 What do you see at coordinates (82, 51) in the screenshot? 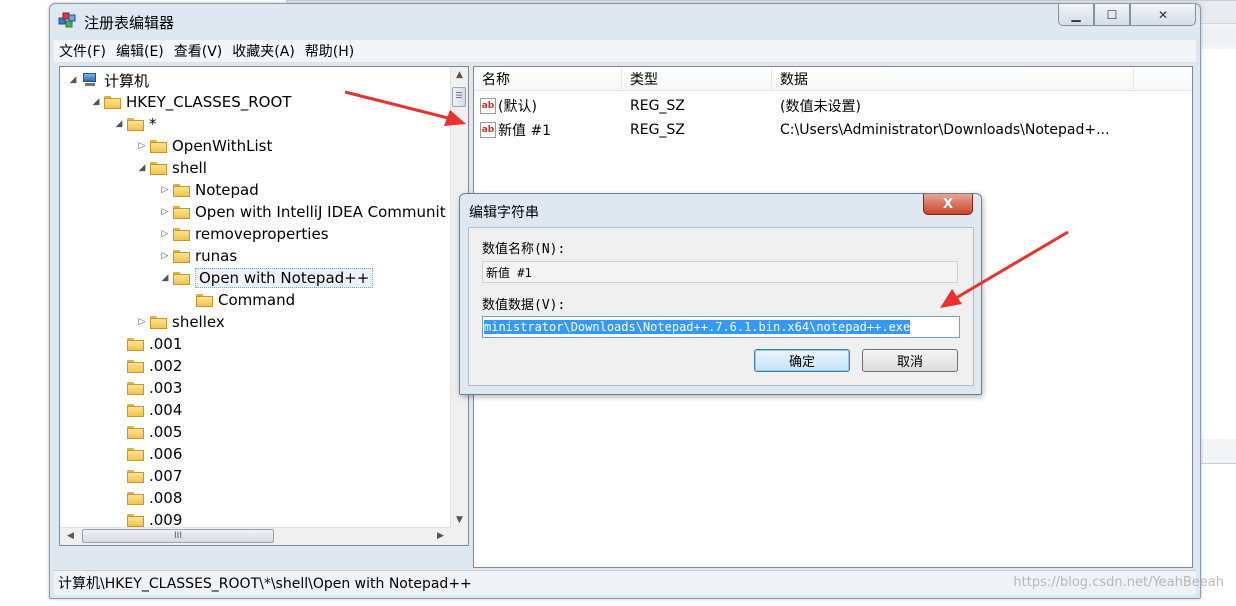
I see `menu-file: 文件(F)` at bounding box center [82, 51].